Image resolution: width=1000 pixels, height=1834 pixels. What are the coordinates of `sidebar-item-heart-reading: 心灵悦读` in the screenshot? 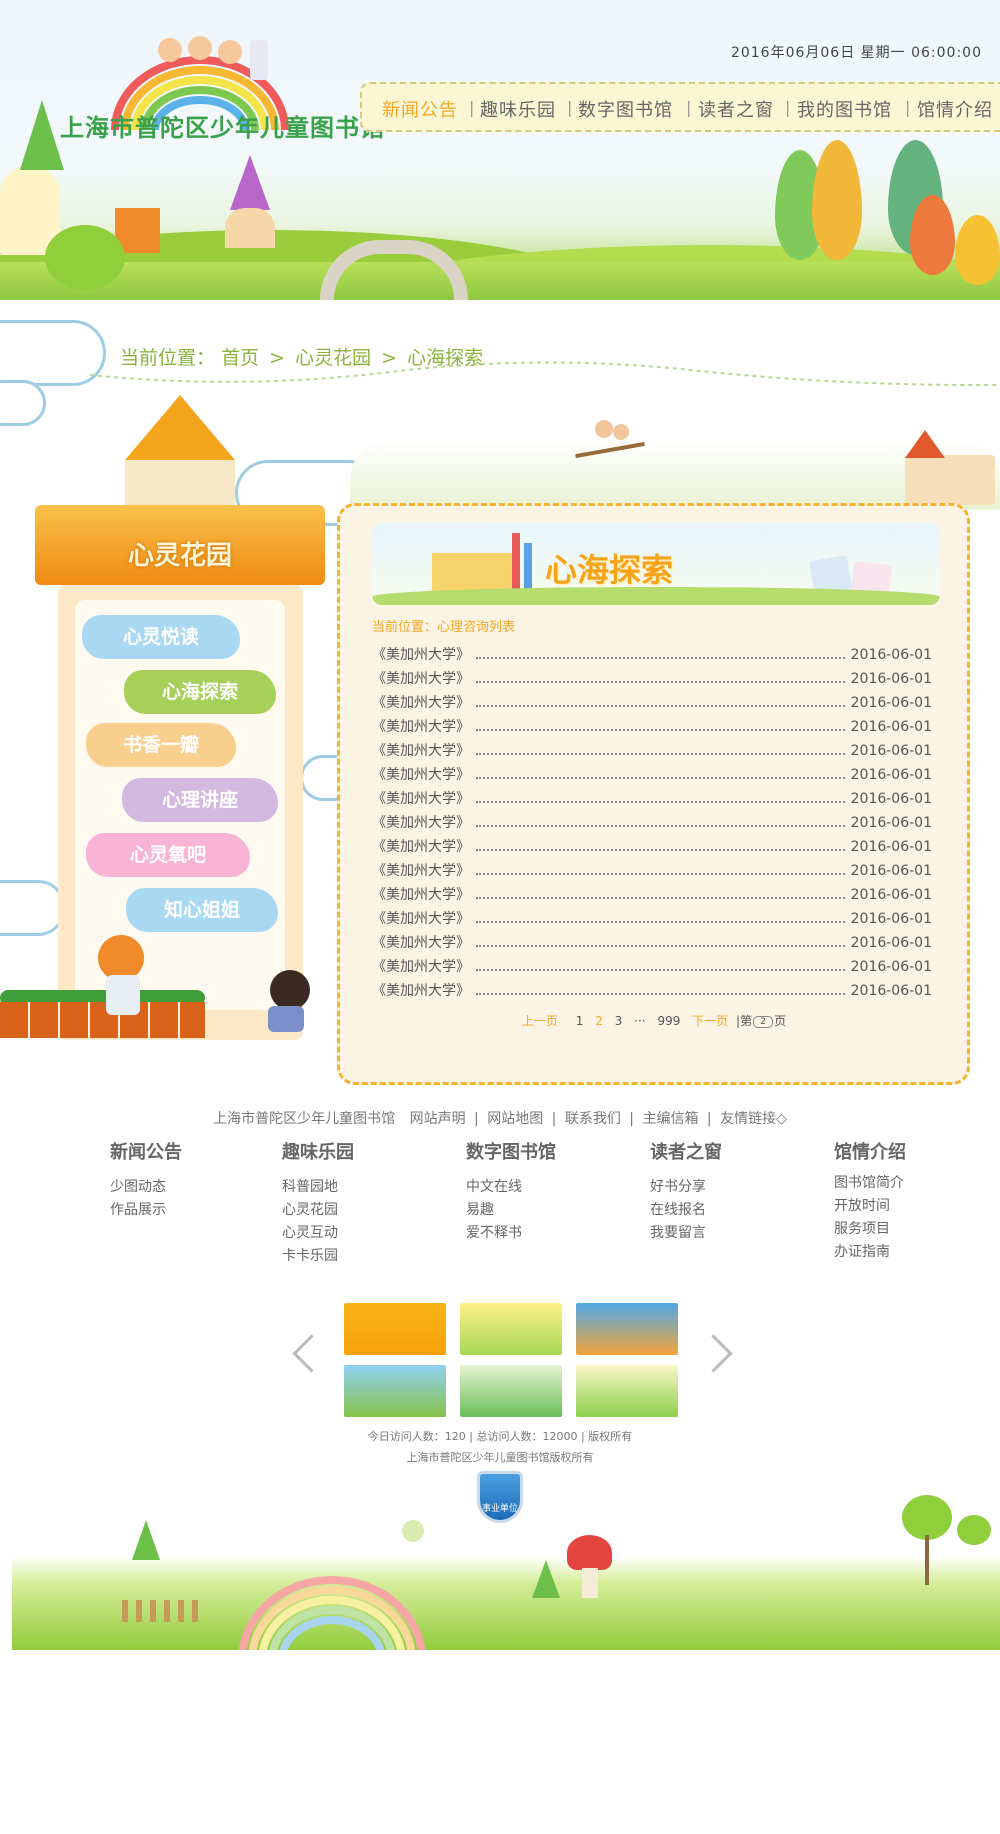 It's located at (161, 637).